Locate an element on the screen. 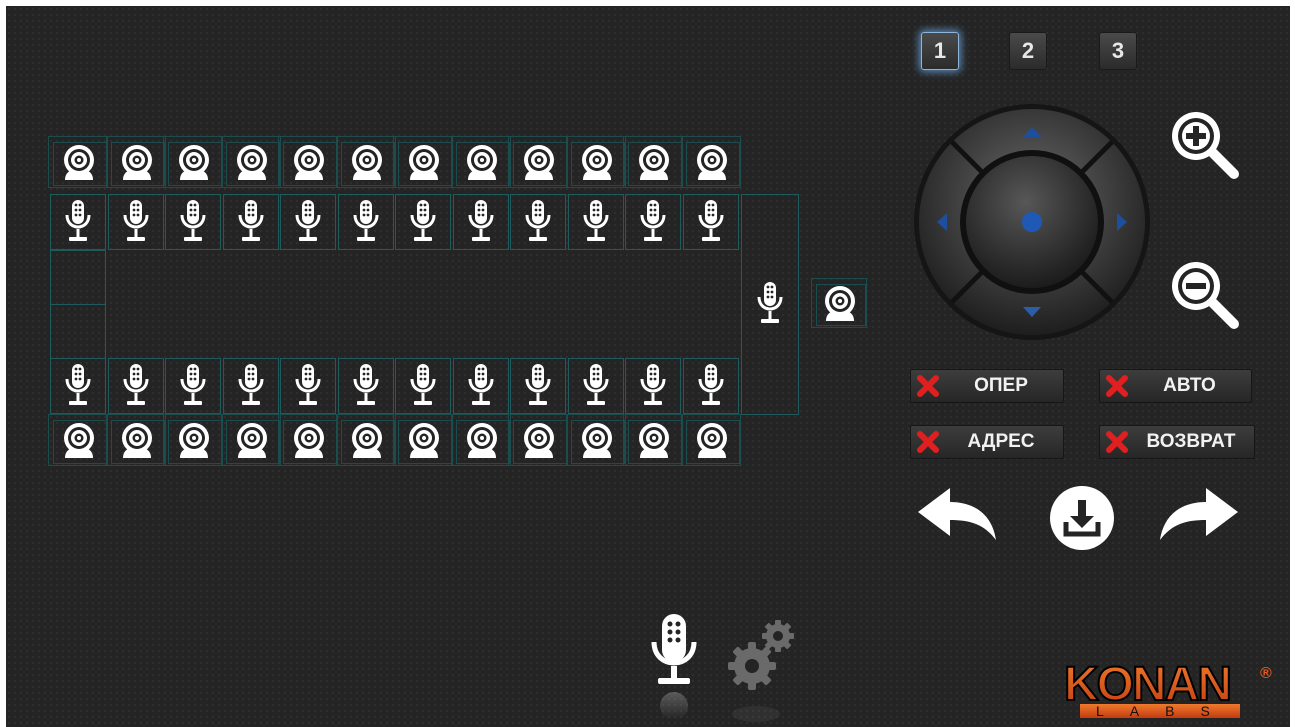 The image size is (1295, 727). preset-oper-button: ОПЕР is located at coordinates (987, 386).